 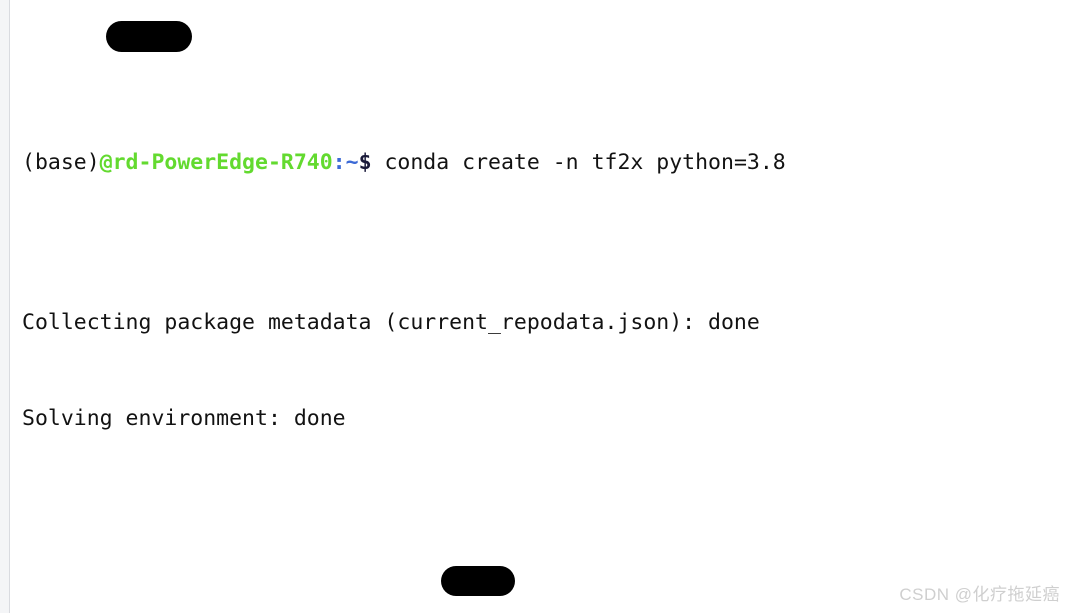 What do you see at coordinates (61, 162) in the screenshot?
I see `prompt-env: (base)` at bounding box center [61, 162].